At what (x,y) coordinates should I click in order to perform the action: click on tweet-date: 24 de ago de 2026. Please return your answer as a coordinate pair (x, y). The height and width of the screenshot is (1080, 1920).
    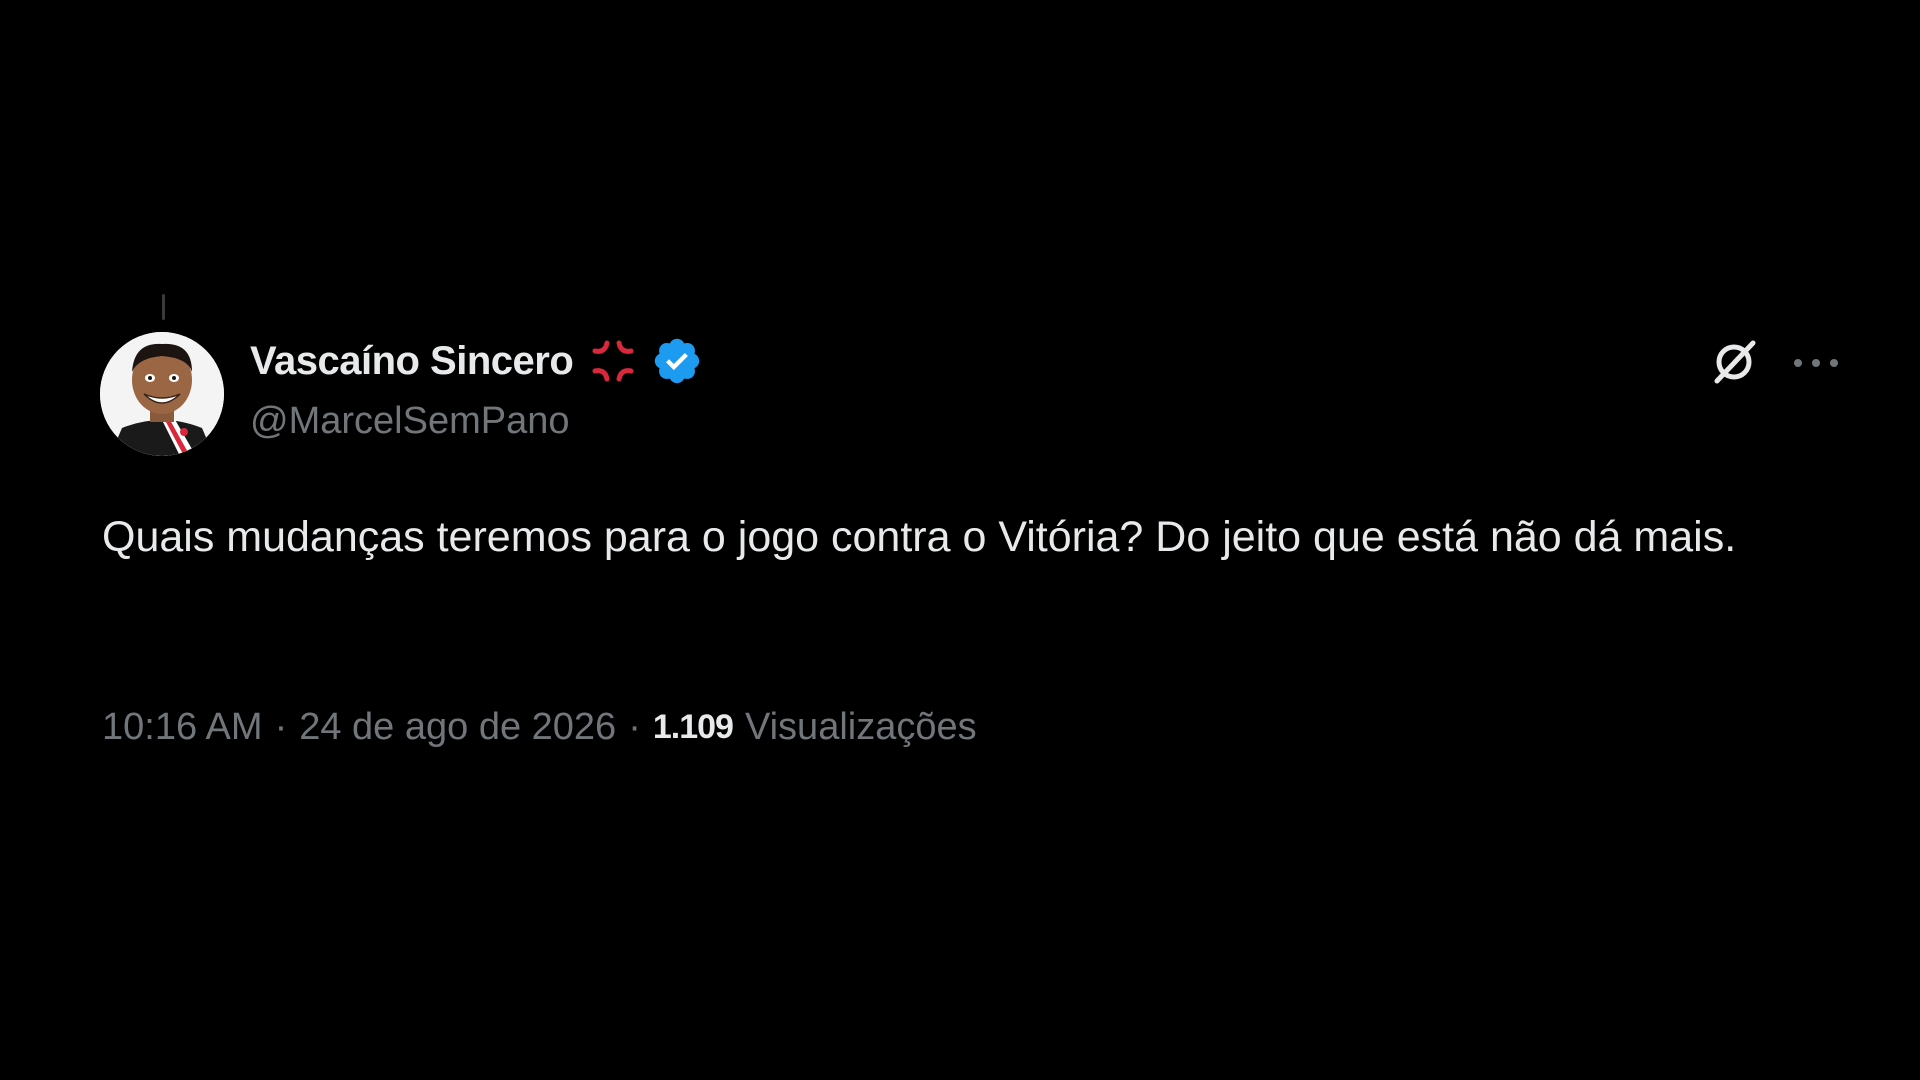
    Looking at the image, I should click on (457, 727).